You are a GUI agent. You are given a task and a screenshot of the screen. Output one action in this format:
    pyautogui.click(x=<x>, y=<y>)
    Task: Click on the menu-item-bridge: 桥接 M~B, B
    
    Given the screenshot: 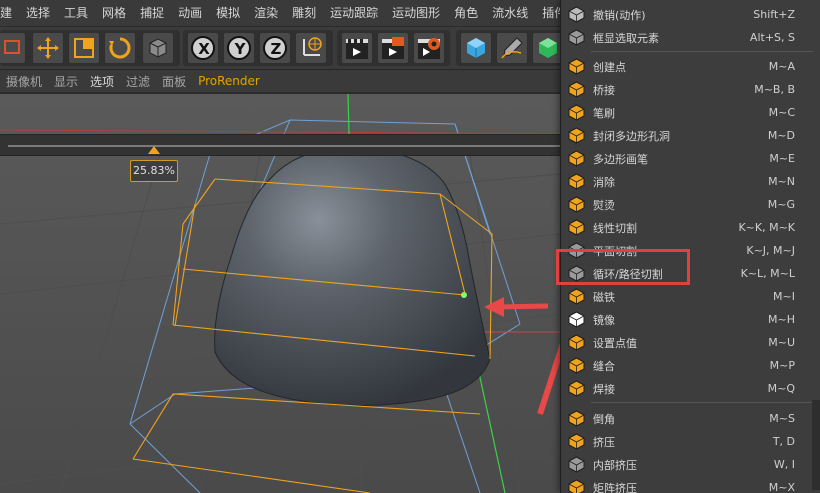 What is the action you would take?
    pyautogui.click(x=690, y=89)
    